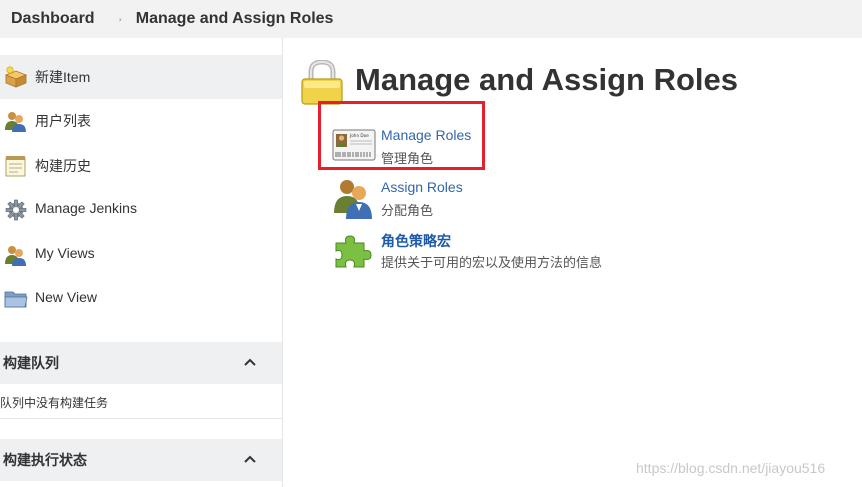 The width and height of the screenshot is (862, 487). I want to click on sidebar-item-new-item: 新建Item, so click(141, 77).